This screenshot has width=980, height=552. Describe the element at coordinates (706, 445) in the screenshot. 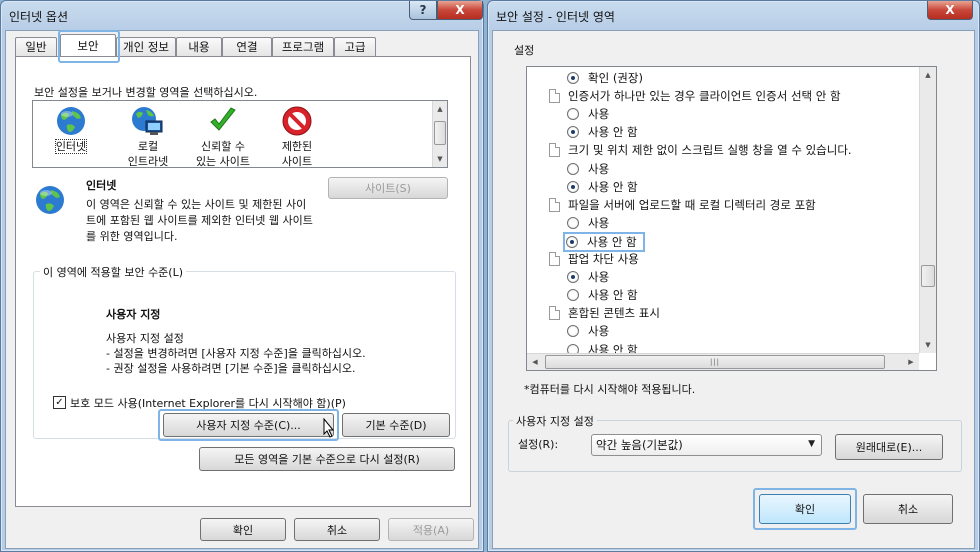

I see `reset-level-dropdown: 약간 높음(기본값) ▼` at that location.